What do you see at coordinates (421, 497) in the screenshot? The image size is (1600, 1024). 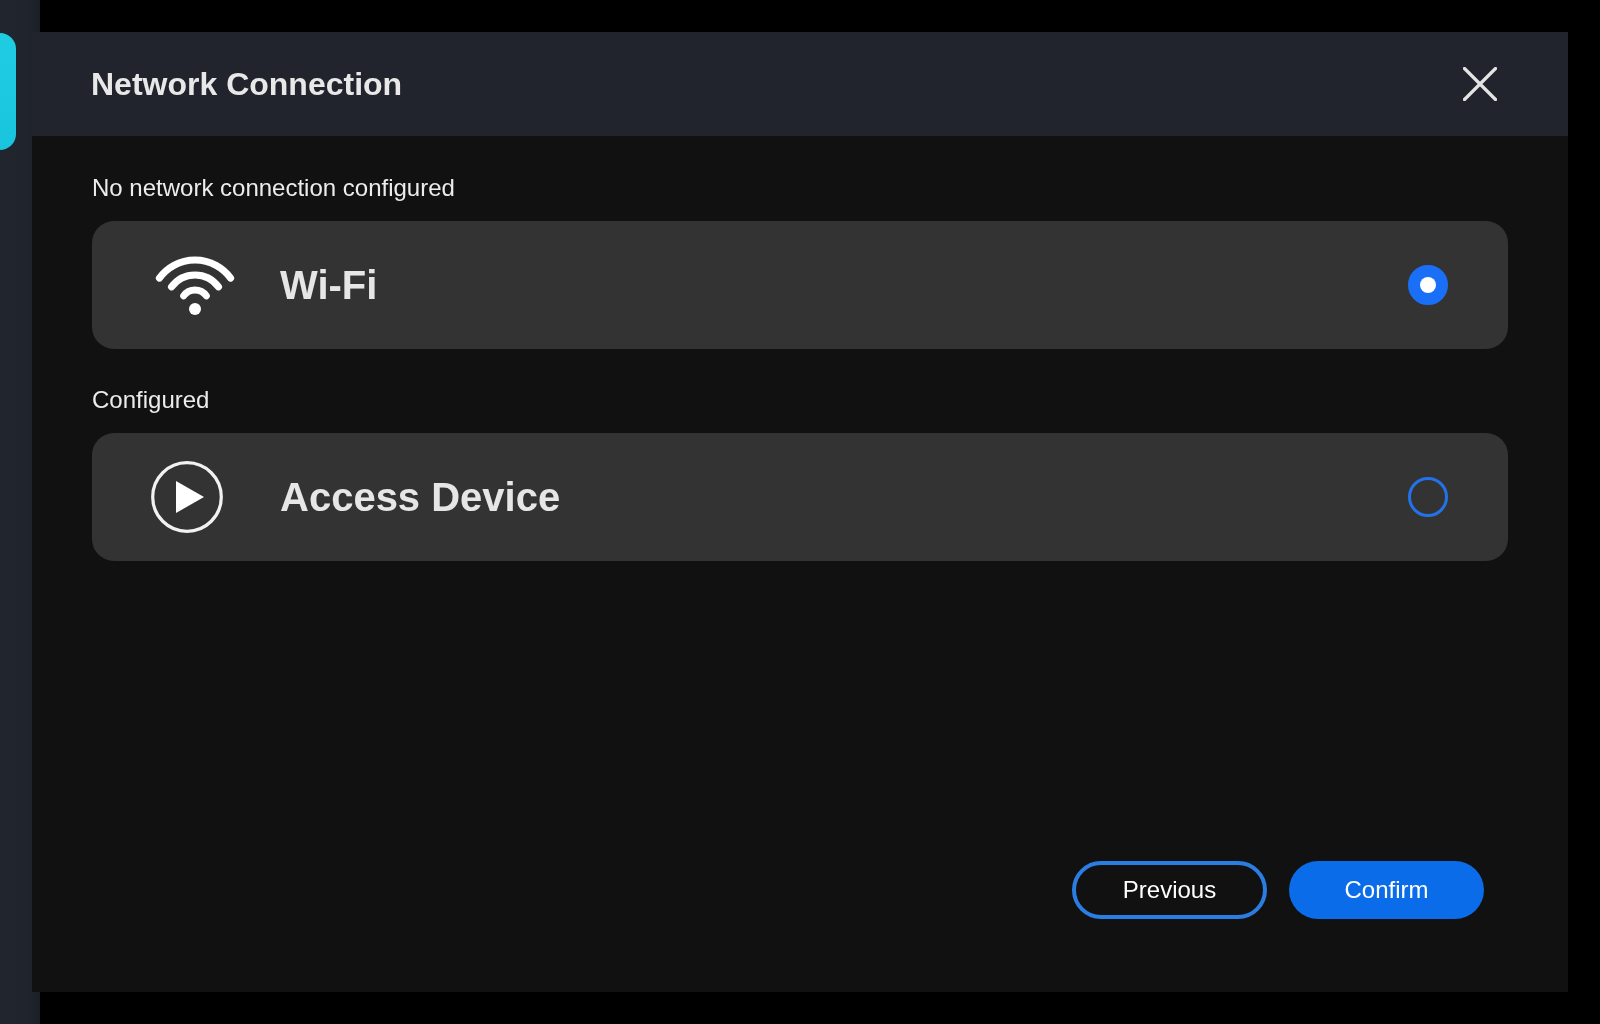 I see `option-label: Access Device` at bounding box center [421, 497].